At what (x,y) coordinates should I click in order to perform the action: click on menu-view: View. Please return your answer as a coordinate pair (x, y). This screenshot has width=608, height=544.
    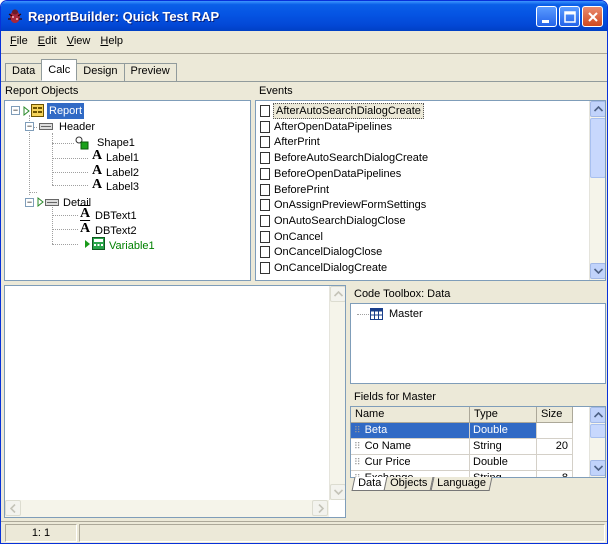
    Looking at the image, I should click on (79, 42).